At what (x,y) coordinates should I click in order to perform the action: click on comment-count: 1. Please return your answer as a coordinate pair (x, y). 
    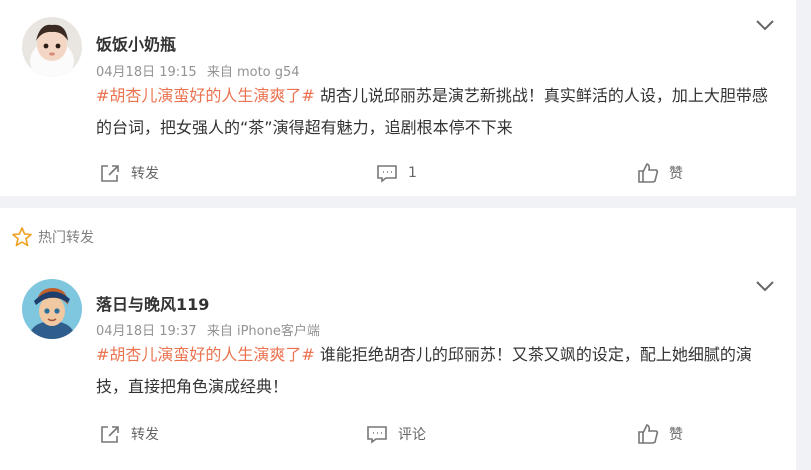
    Looking at the image, I should click on (412, 173).